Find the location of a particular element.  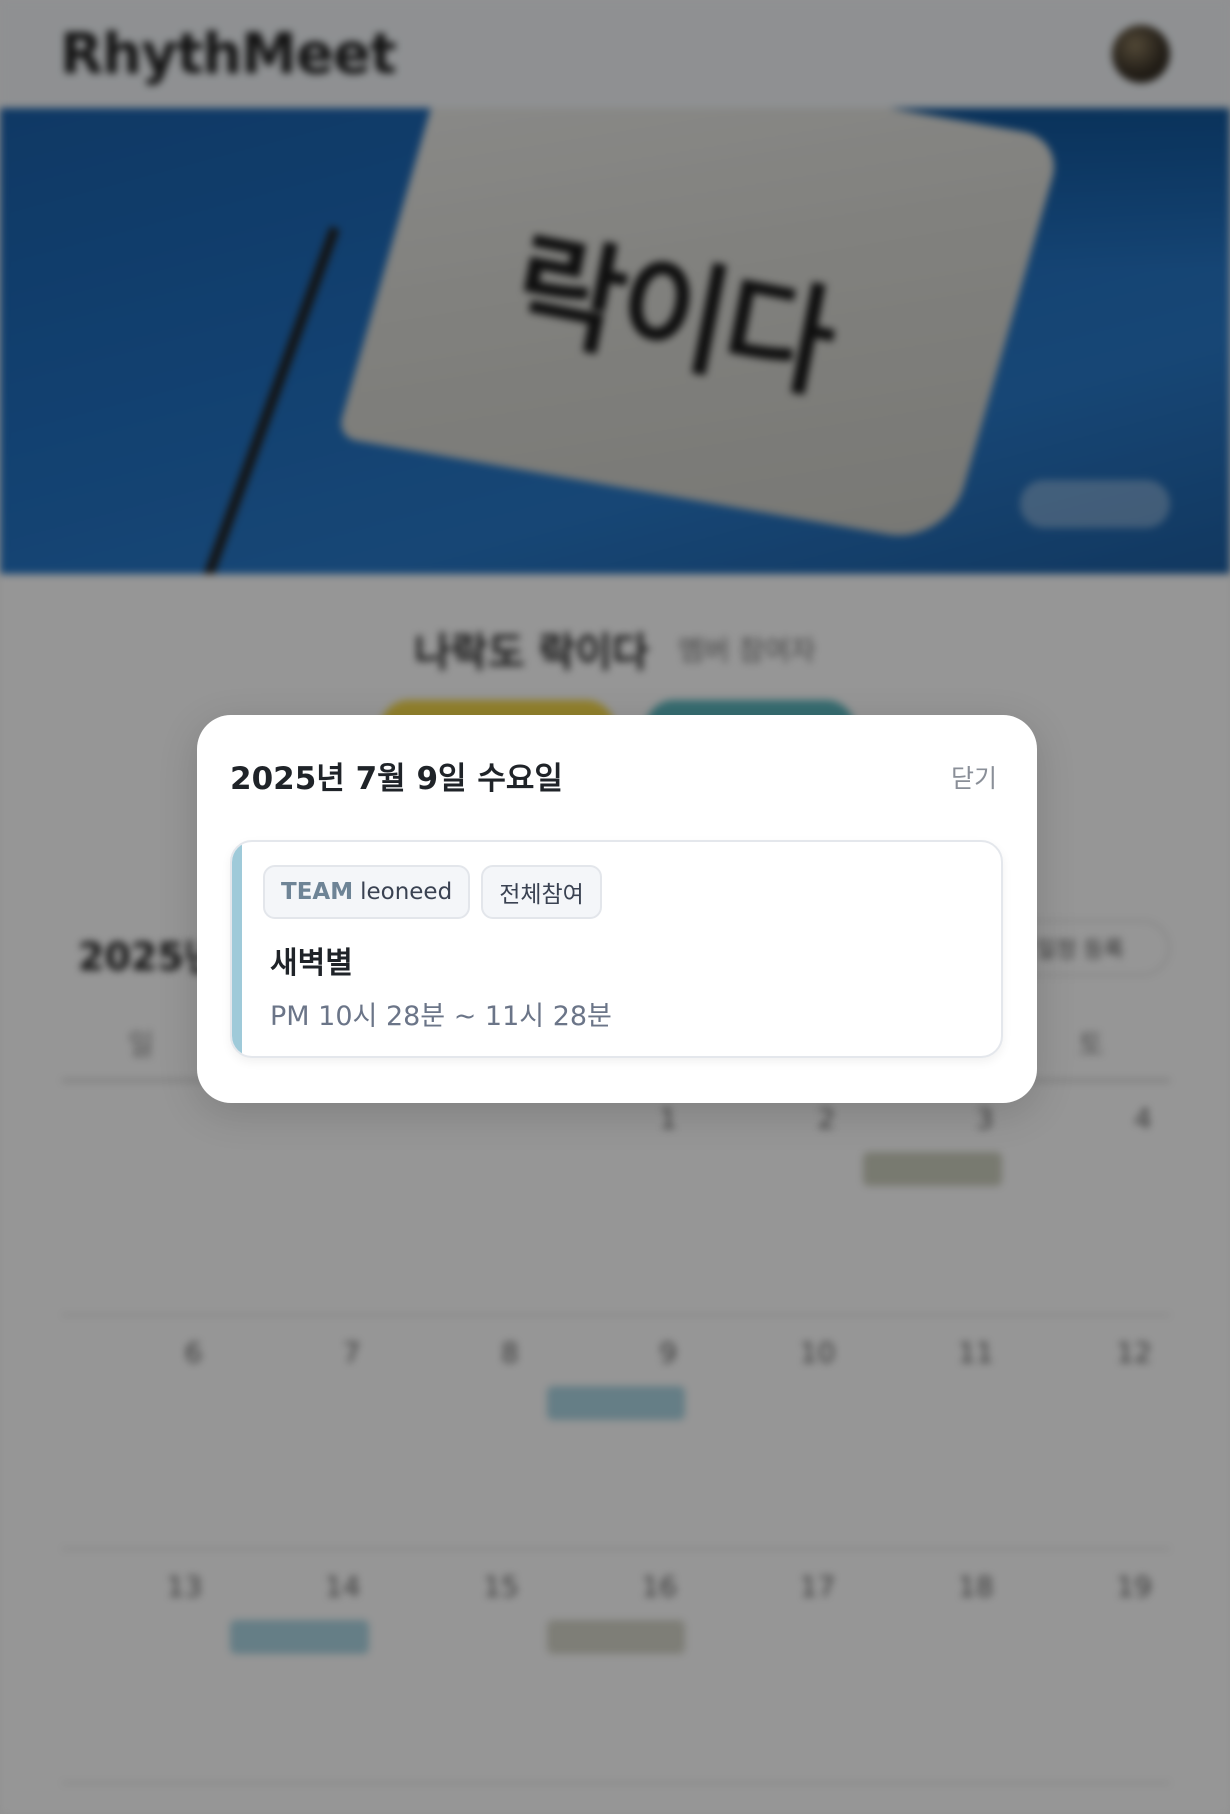

event-title: 새벽별 is located at coordinates (311, 963).